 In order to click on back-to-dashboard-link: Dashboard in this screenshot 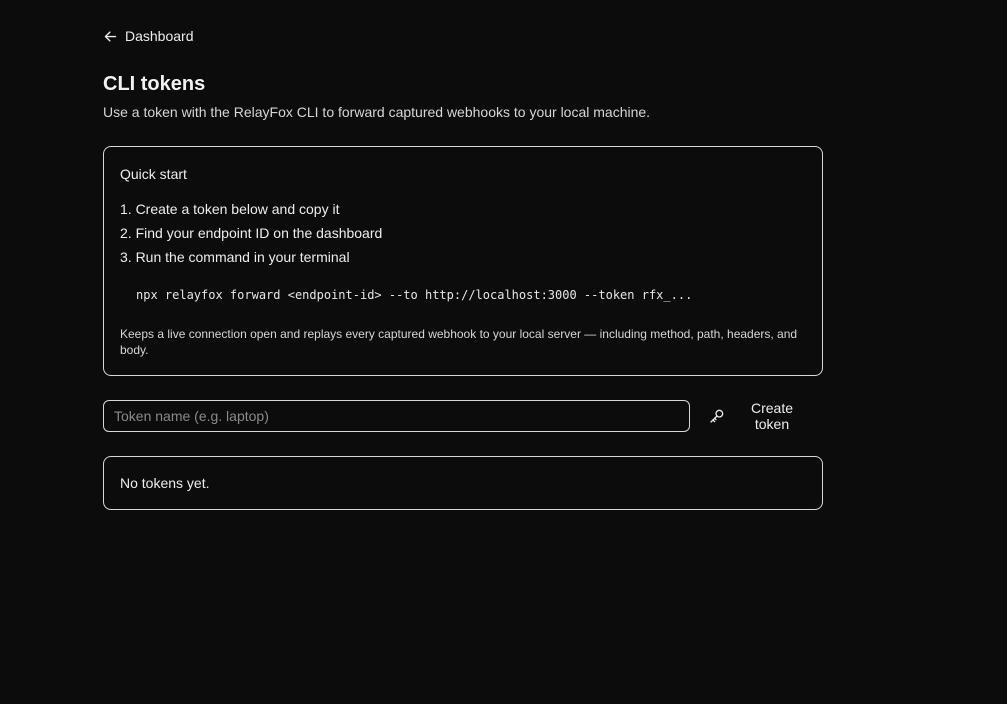, I will do `click(148, 36)`.